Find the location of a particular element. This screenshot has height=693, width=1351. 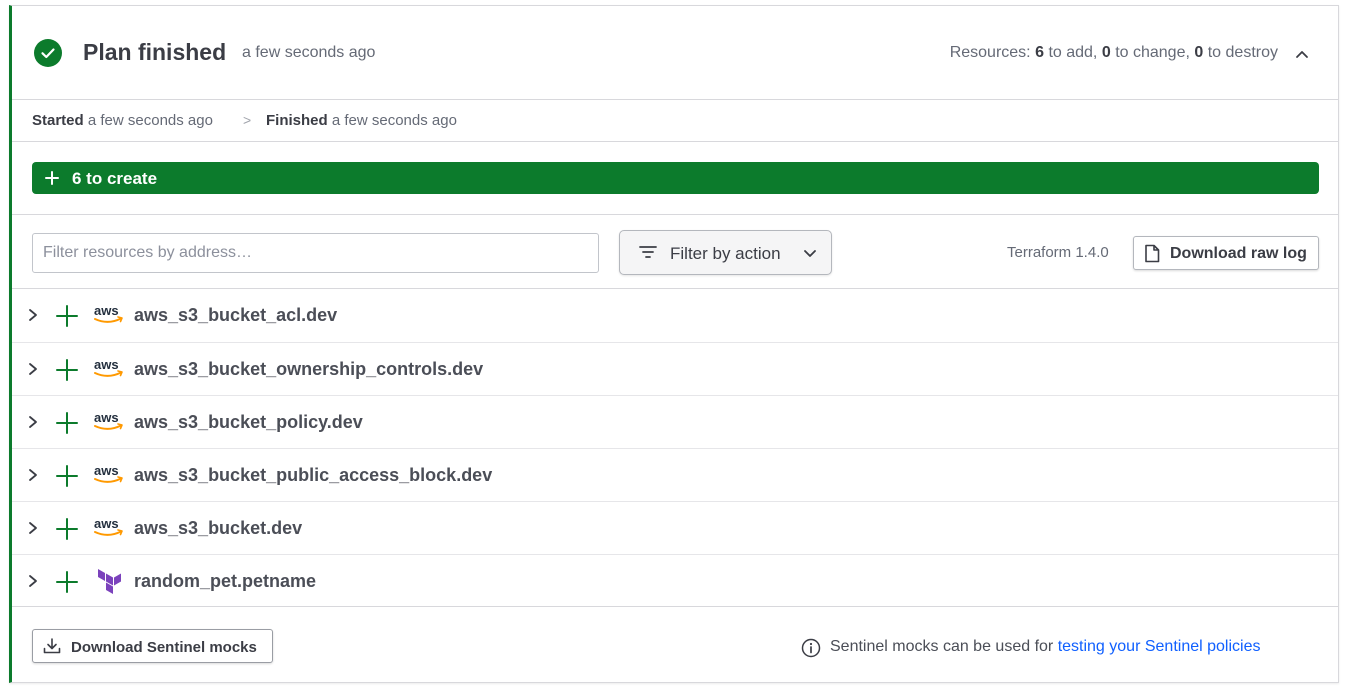

resource-row: aws aws_s3_bucket_acl.dev is located at coordinates (675, 315).